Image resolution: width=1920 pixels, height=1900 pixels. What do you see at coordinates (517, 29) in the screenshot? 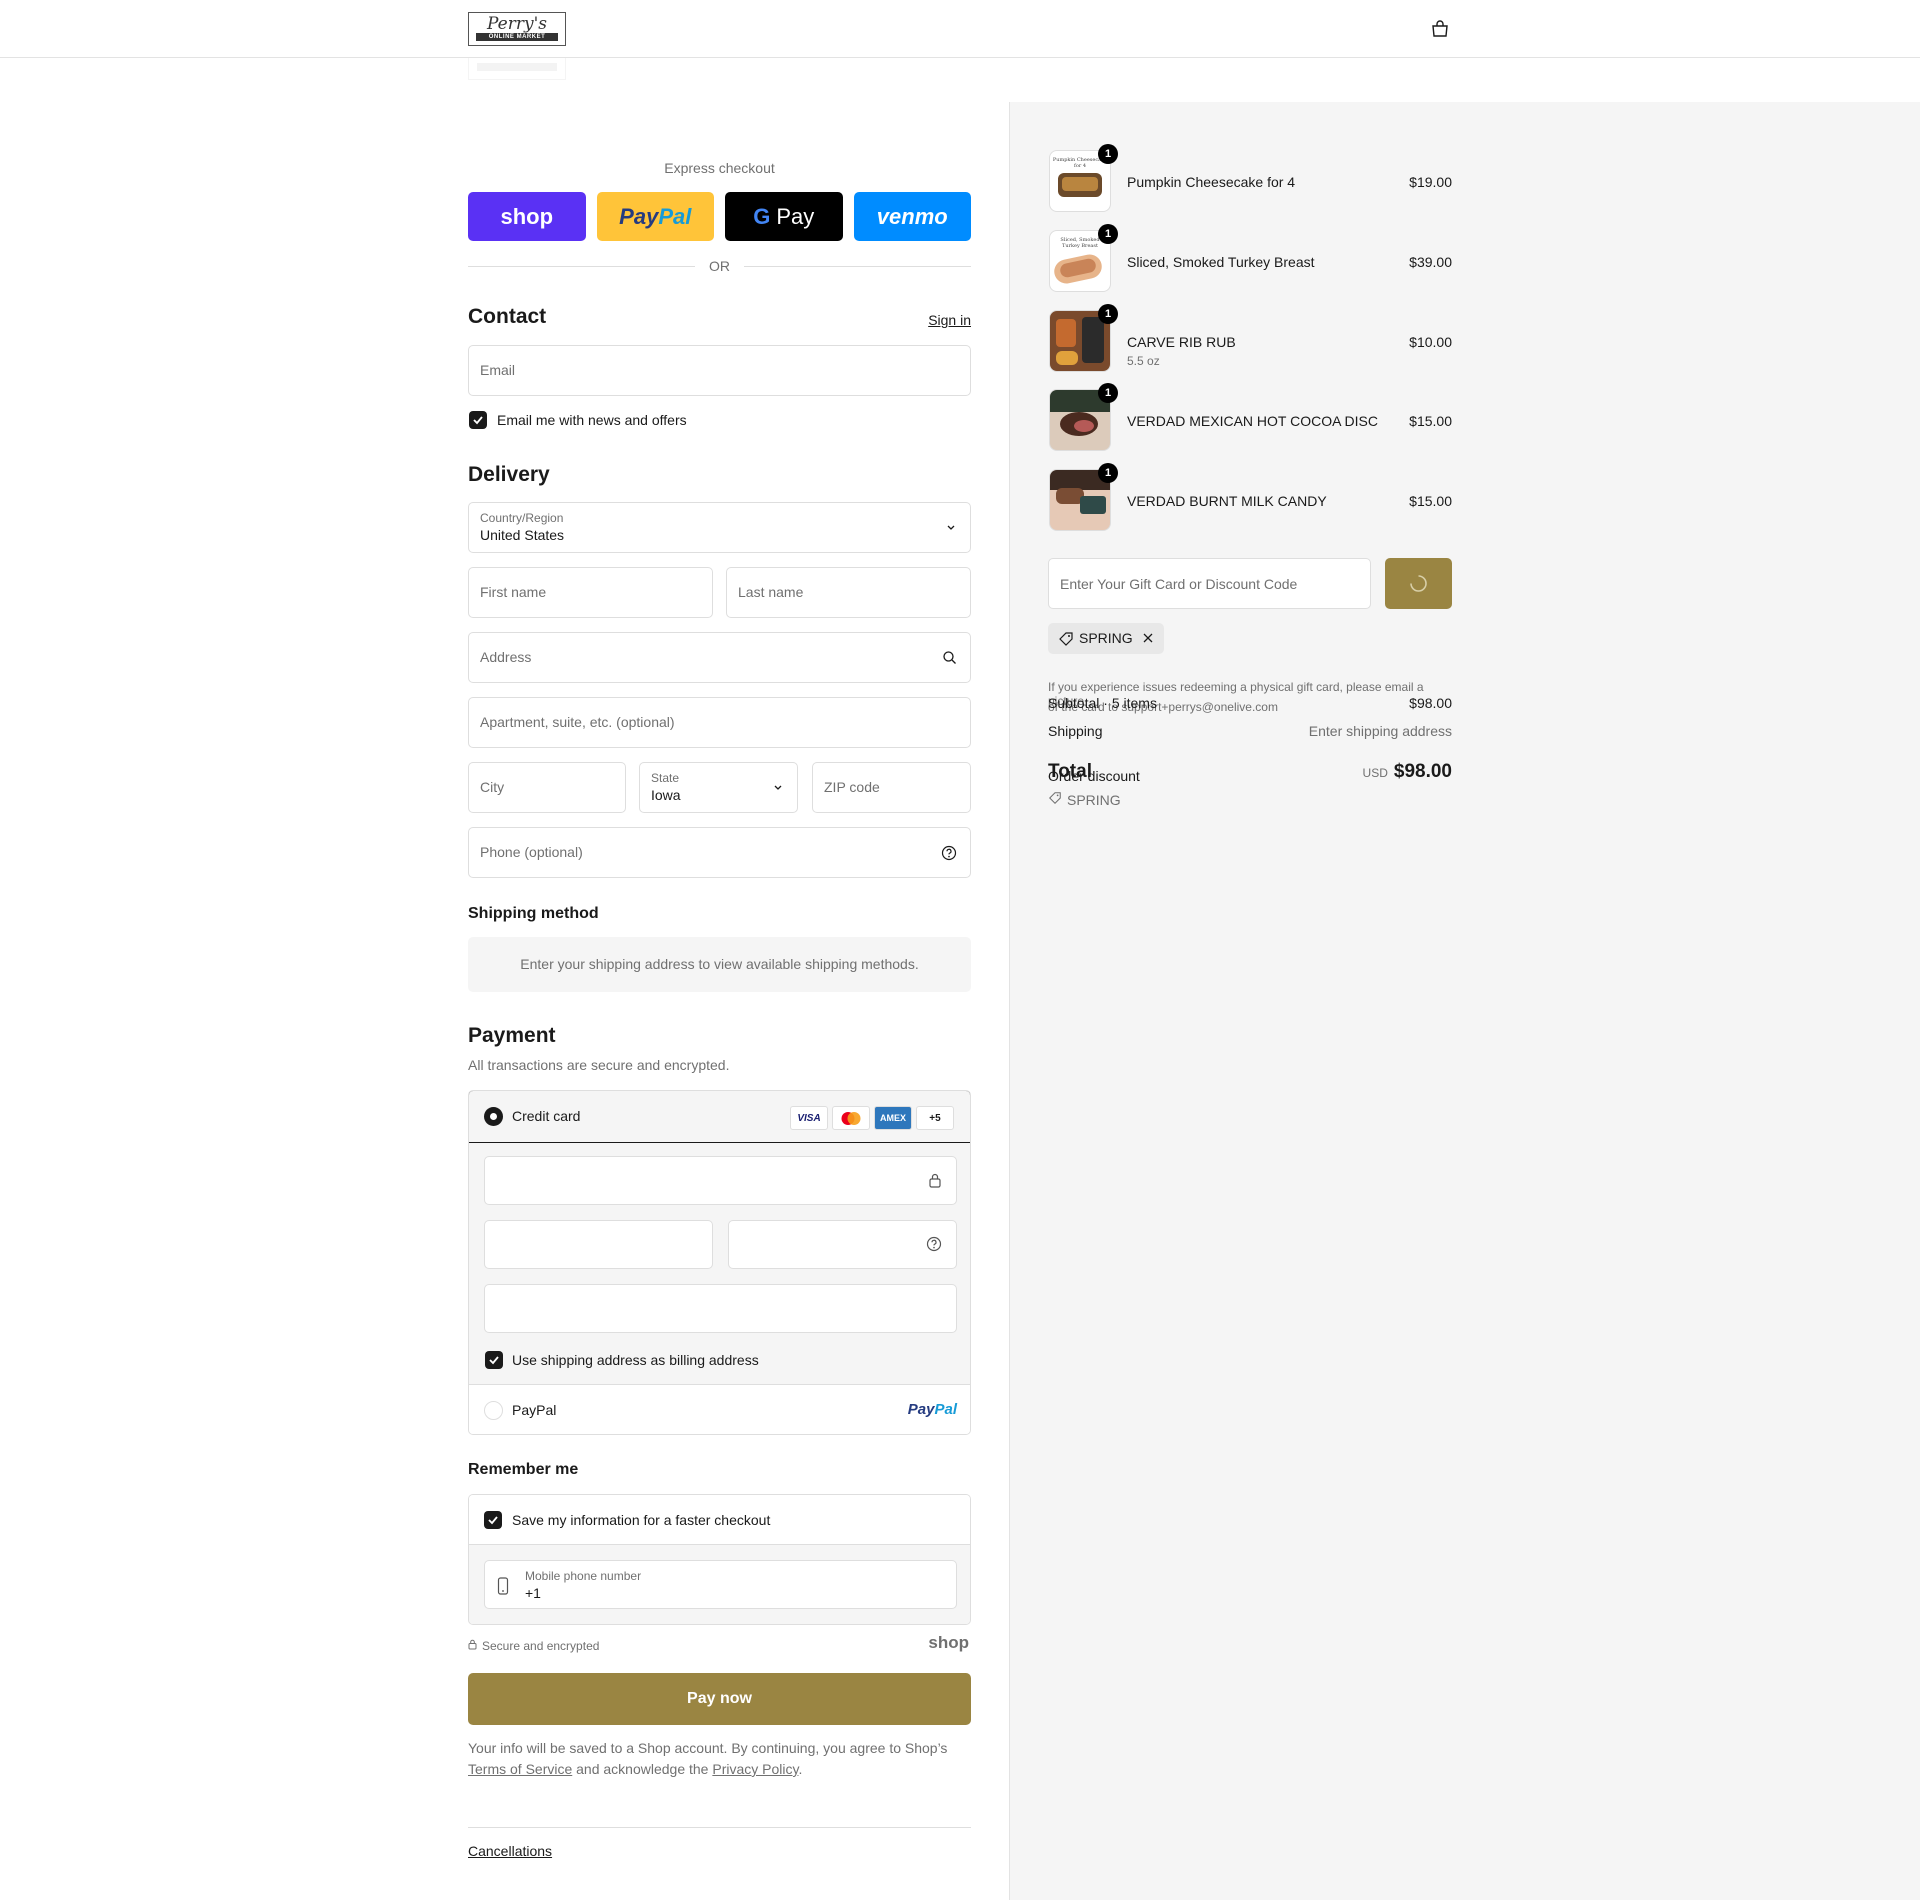
I see `store-logo: Perry's ONLINE MARKET` at bounding box center [517, 29].